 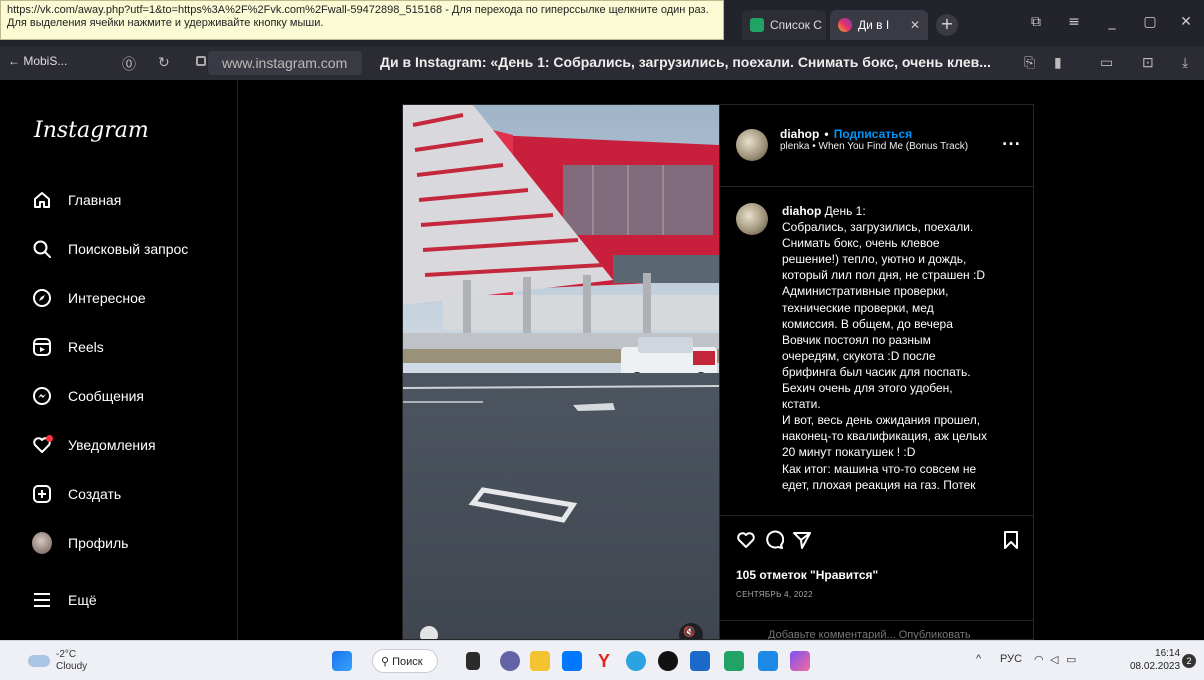 What do you see at coordinates (42, 494) in the screenshot?
I see `create-icon` at bounding box center [42, 494].